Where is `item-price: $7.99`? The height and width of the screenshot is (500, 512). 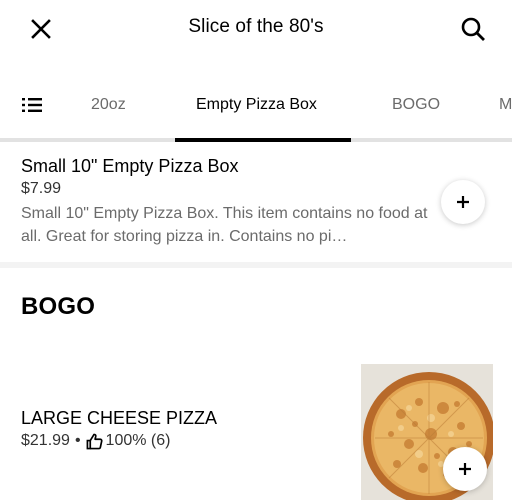 item-price: $7.99 is located at coordinates (41, 188).